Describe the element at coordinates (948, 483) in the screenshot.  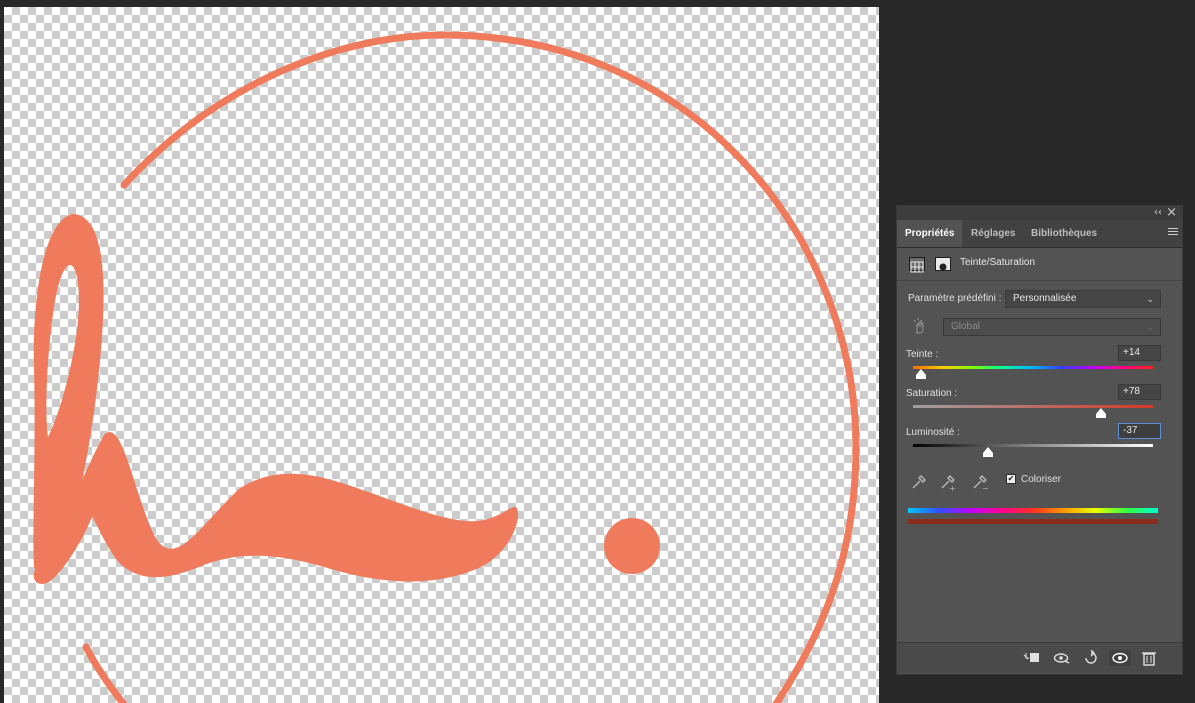
I see `add-to-sample-eyedropper-icon: +` at that location.